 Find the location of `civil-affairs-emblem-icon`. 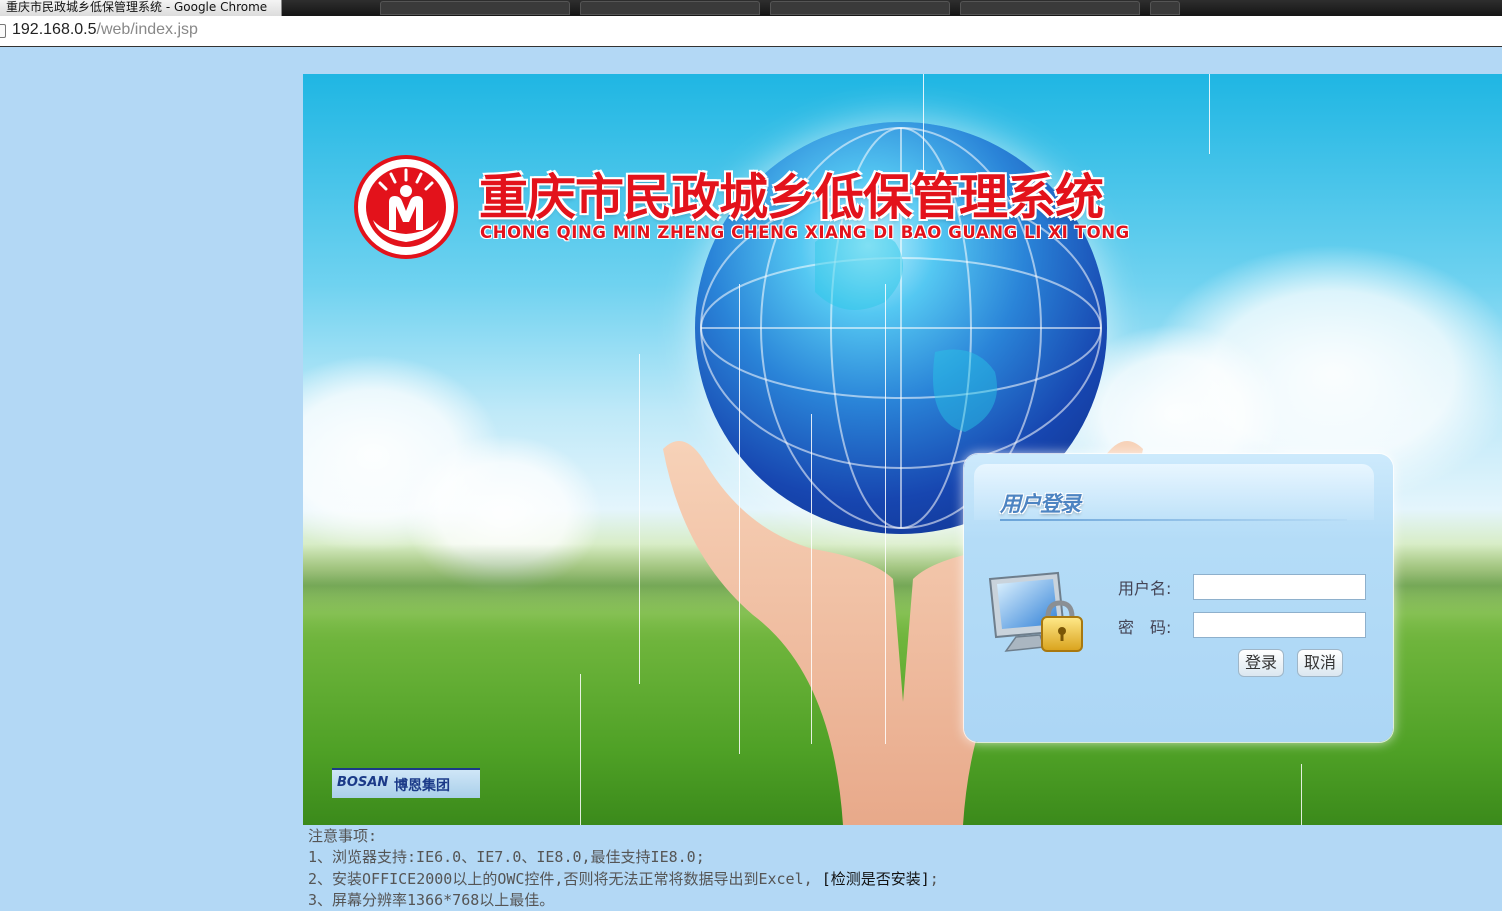

civil-affairs-emblem-icon is located at coordinates (406, 207).